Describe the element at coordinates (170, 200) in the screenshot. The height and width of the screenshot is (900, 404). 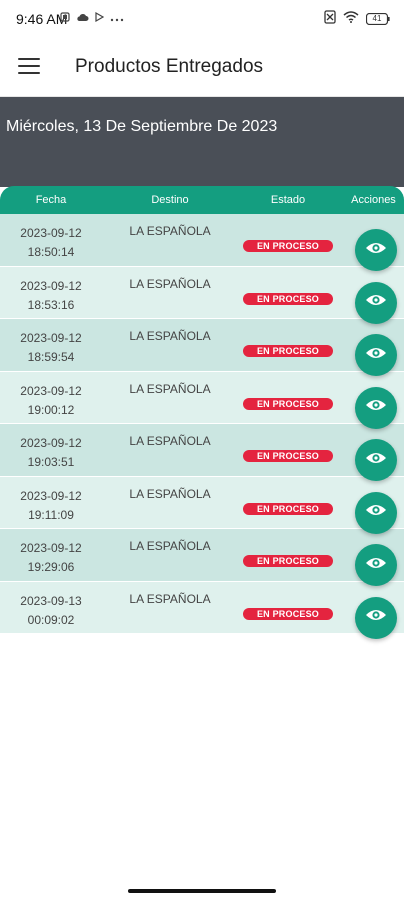
I see `column-header-destino: Destino` at that location.